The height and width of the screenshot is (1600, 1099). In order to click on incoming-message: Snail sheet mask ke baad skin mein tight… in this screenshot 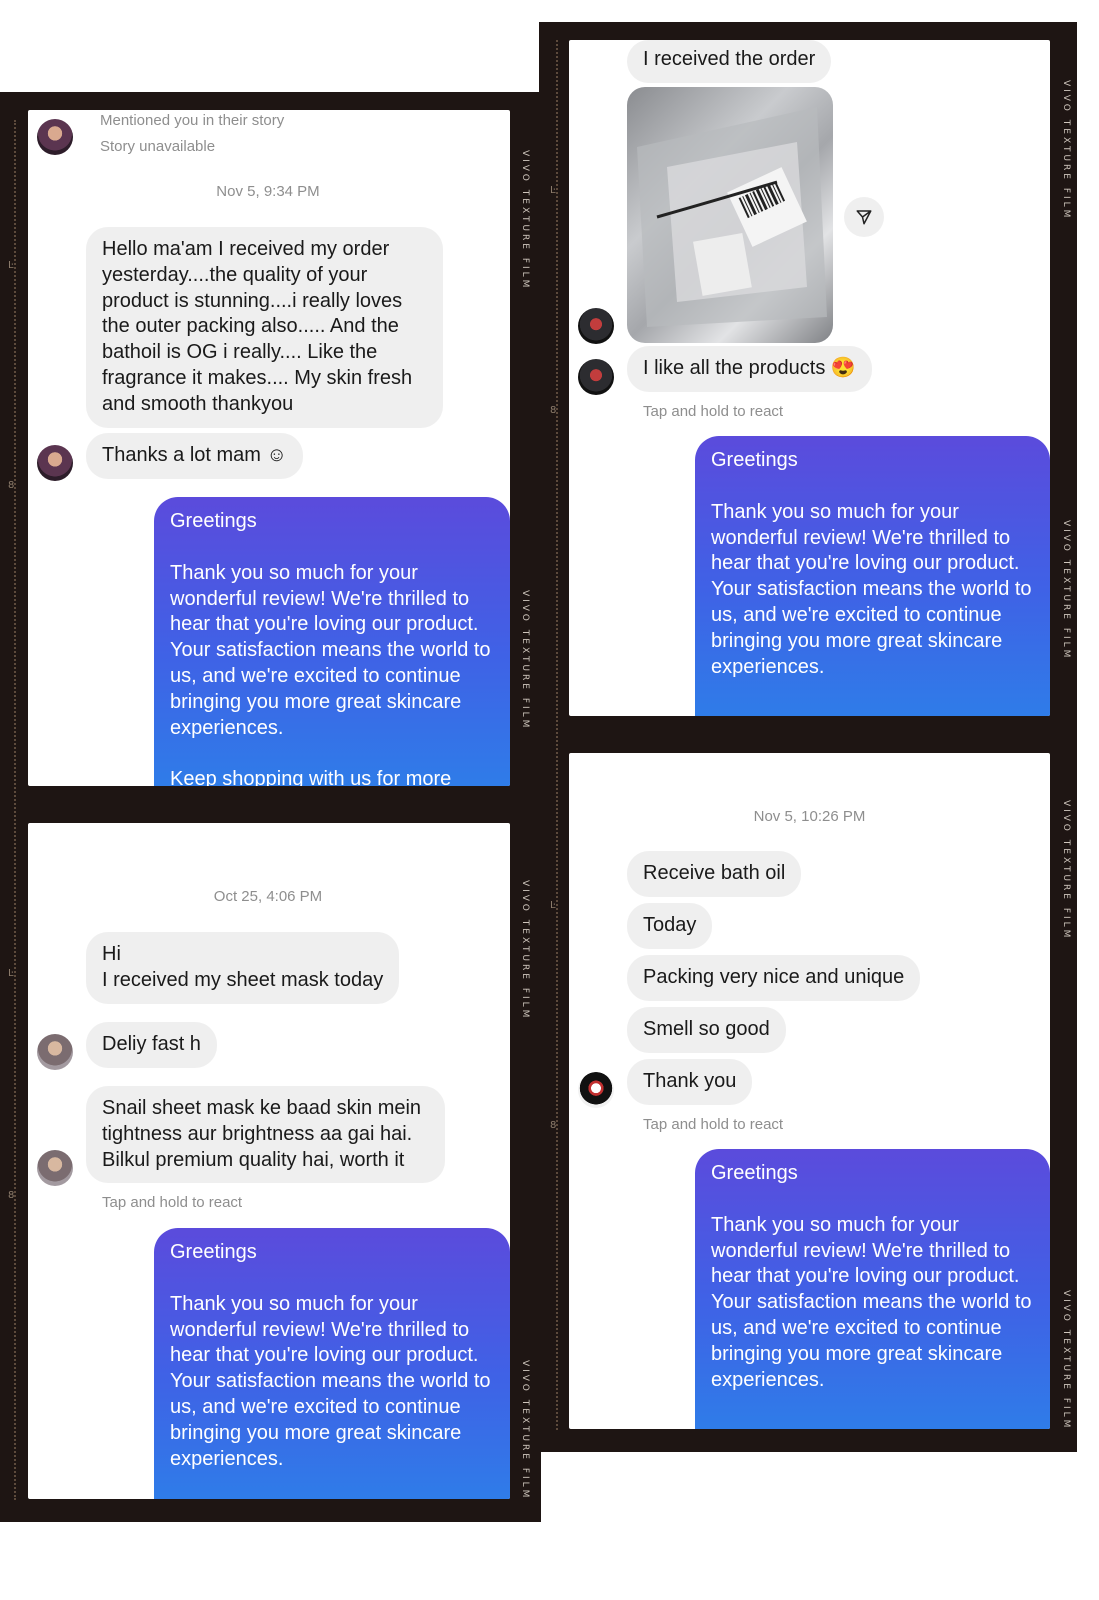, I will do `click(265, 1135)`.